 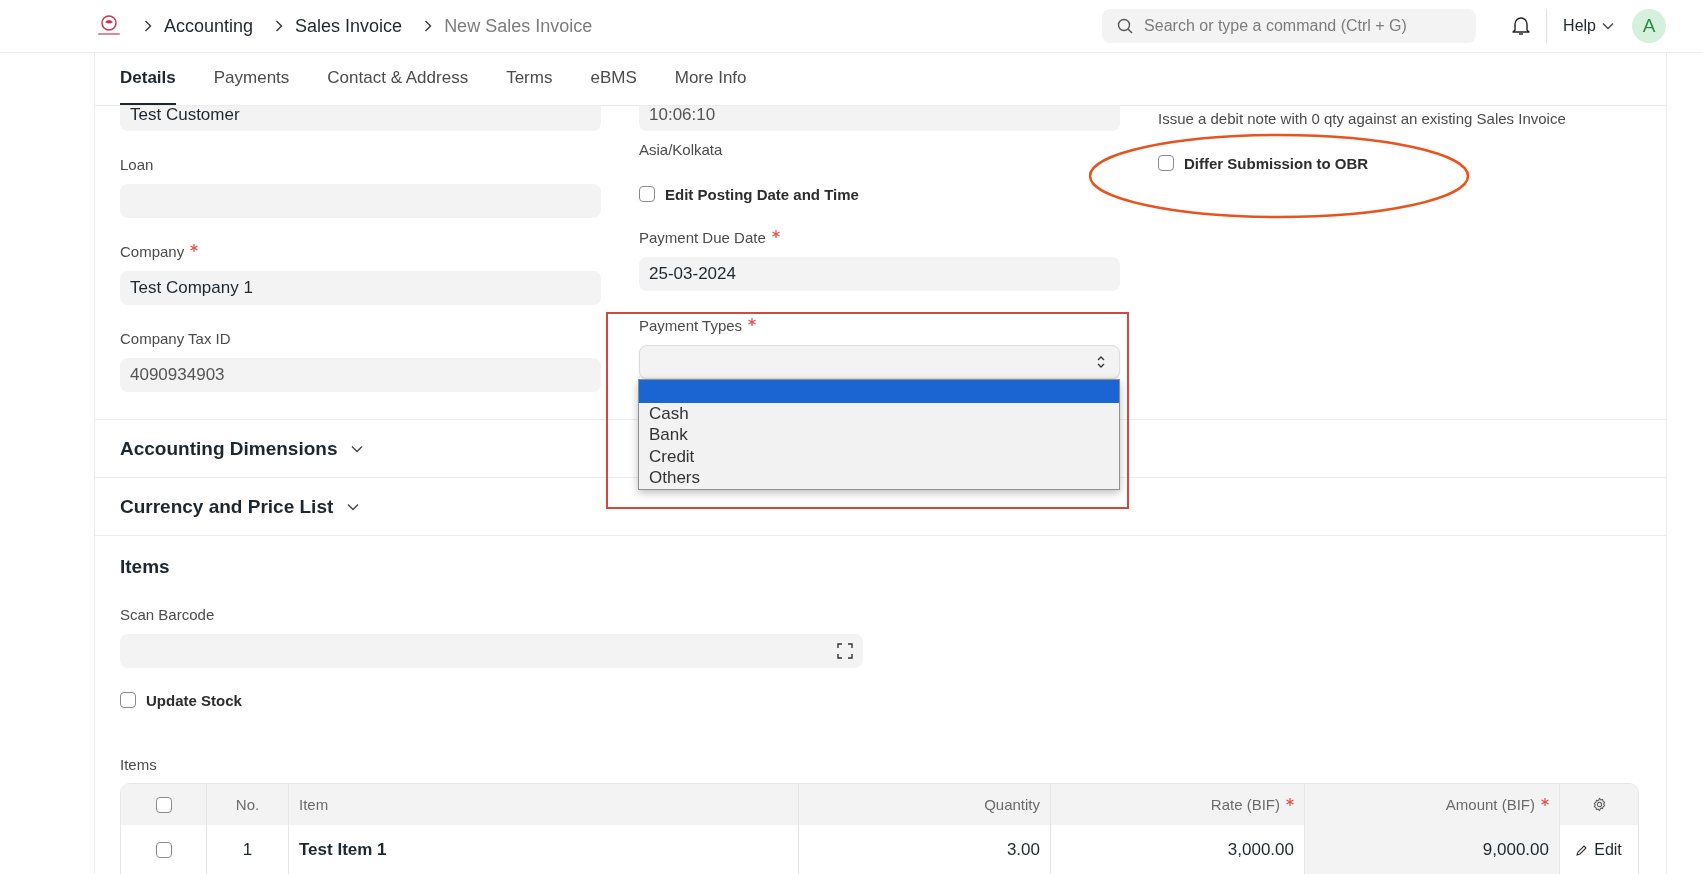 What do you see at coordinates (1649, 26) in the screenshot?
I see `user-avatar: A` at bounding box center [1649, 26].